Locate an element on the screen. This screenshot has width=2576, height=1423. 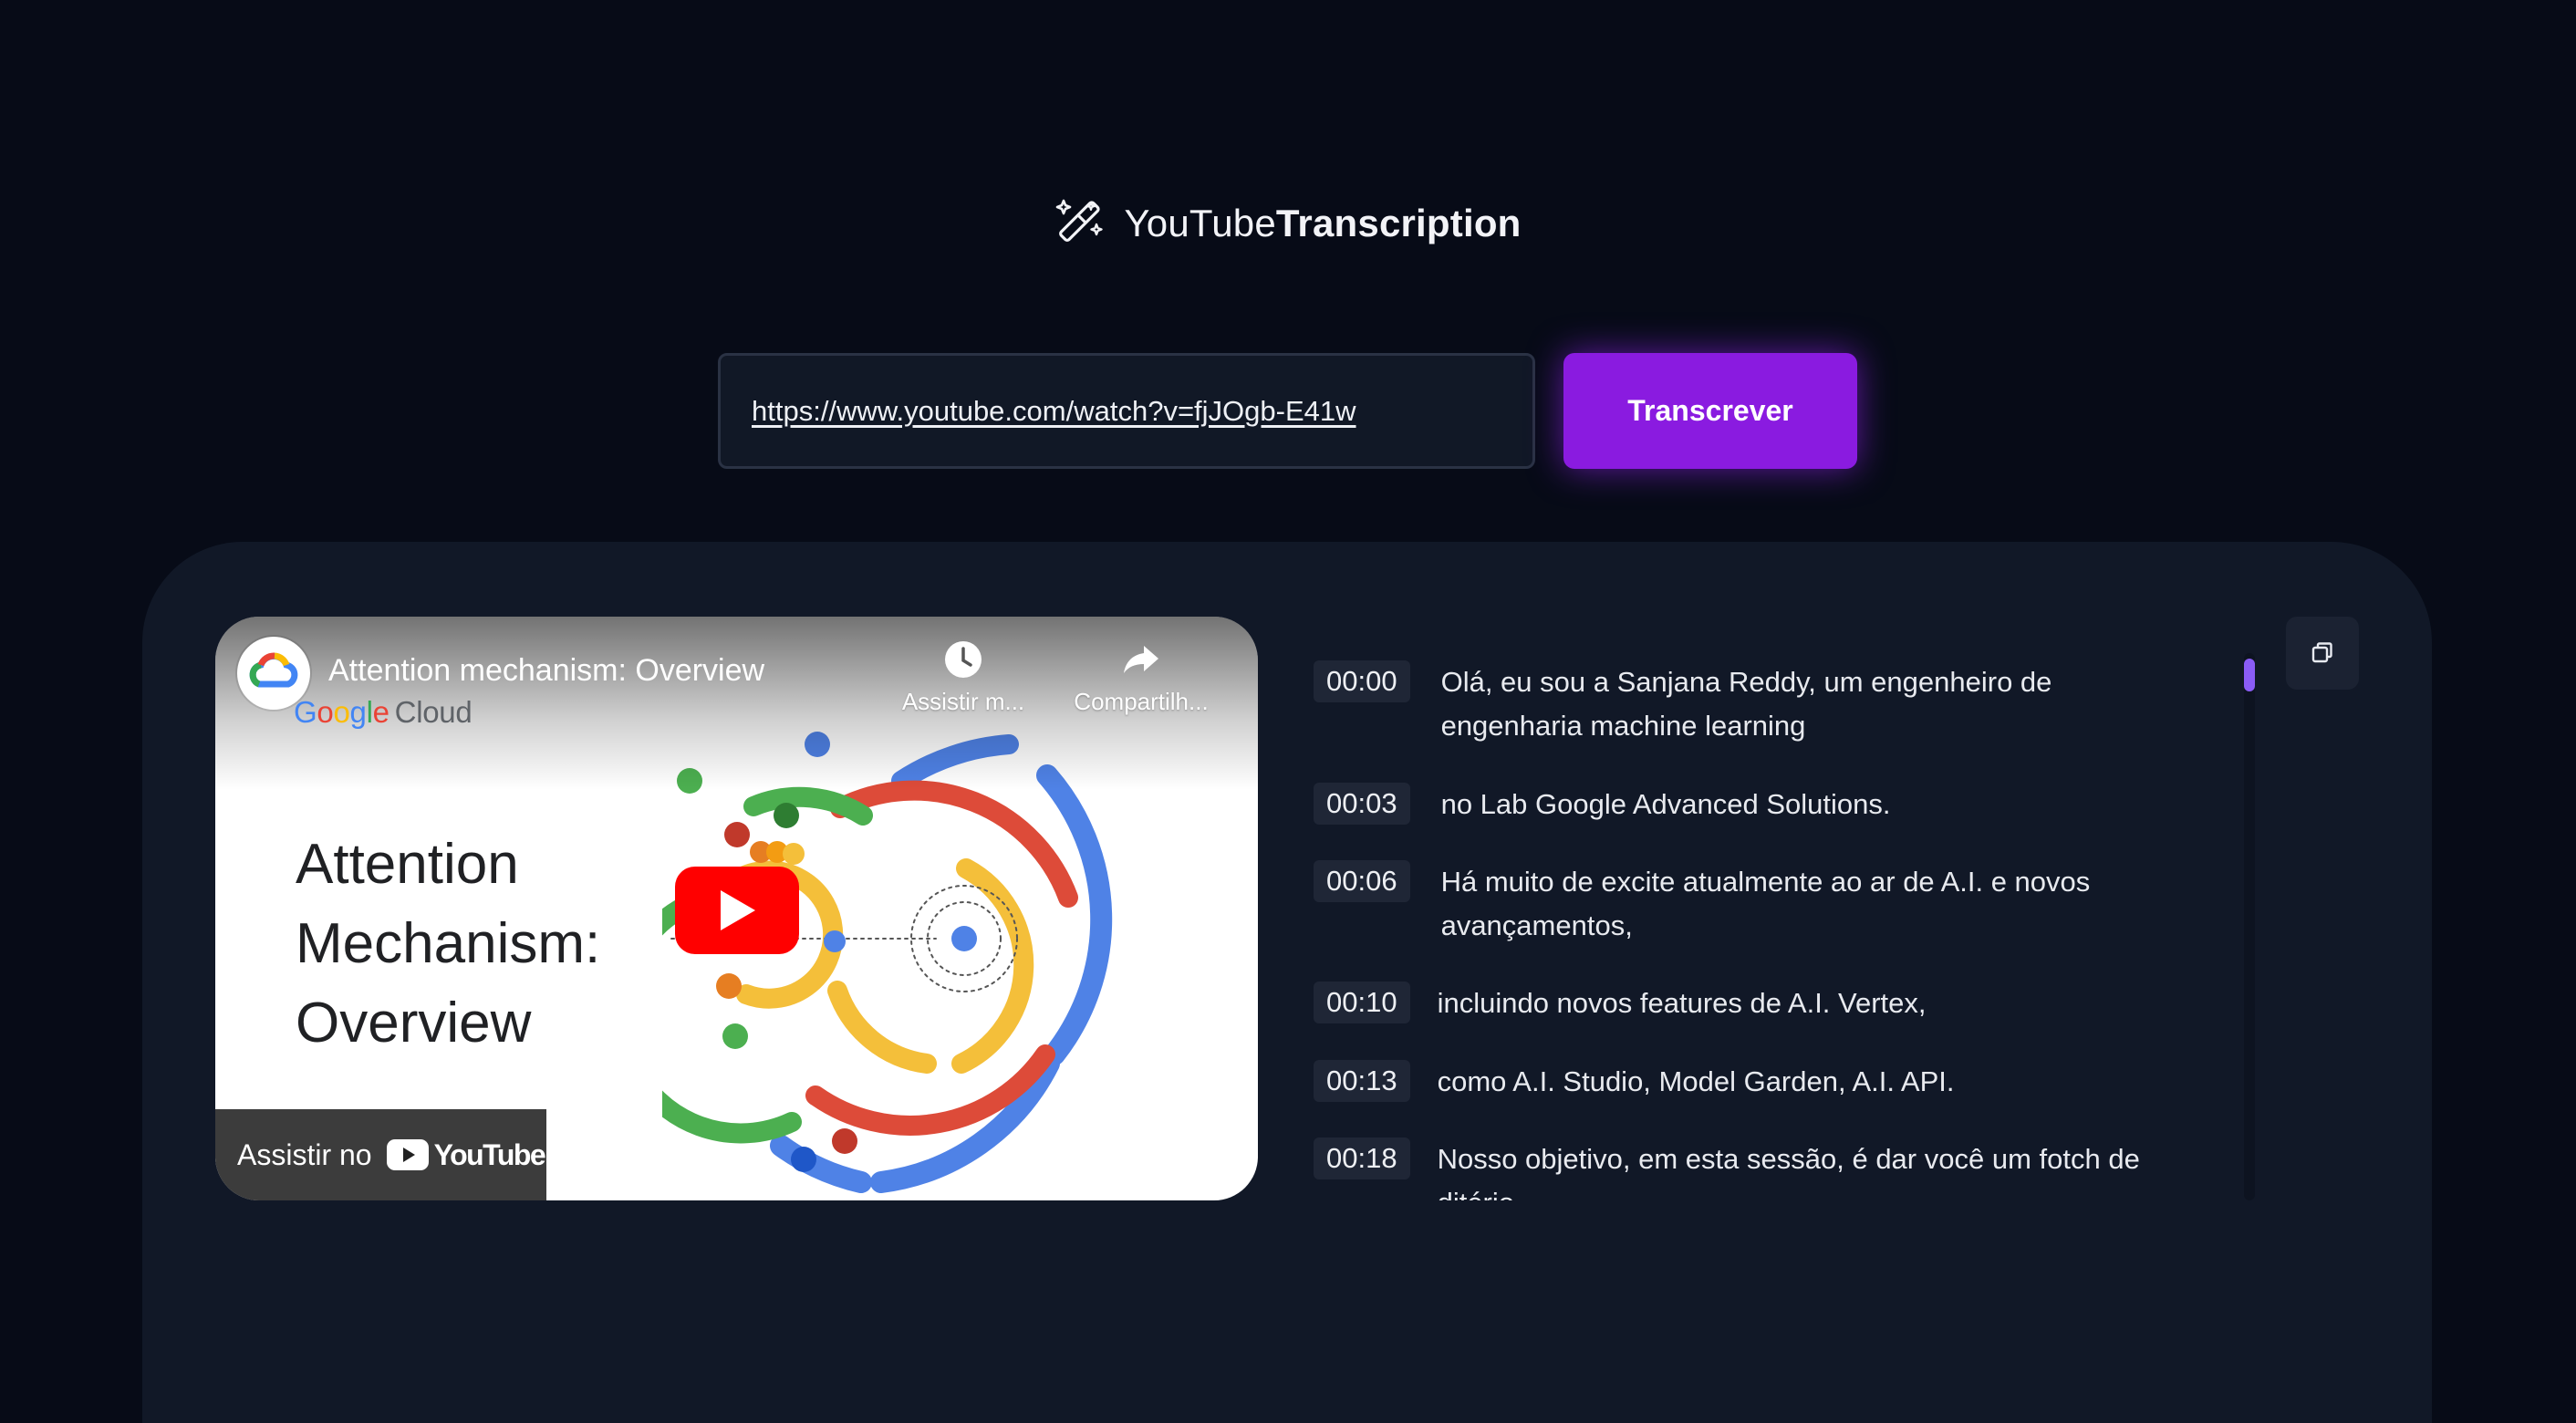
slide-title-line: Mechanism: is located at coordinates (448, 943).